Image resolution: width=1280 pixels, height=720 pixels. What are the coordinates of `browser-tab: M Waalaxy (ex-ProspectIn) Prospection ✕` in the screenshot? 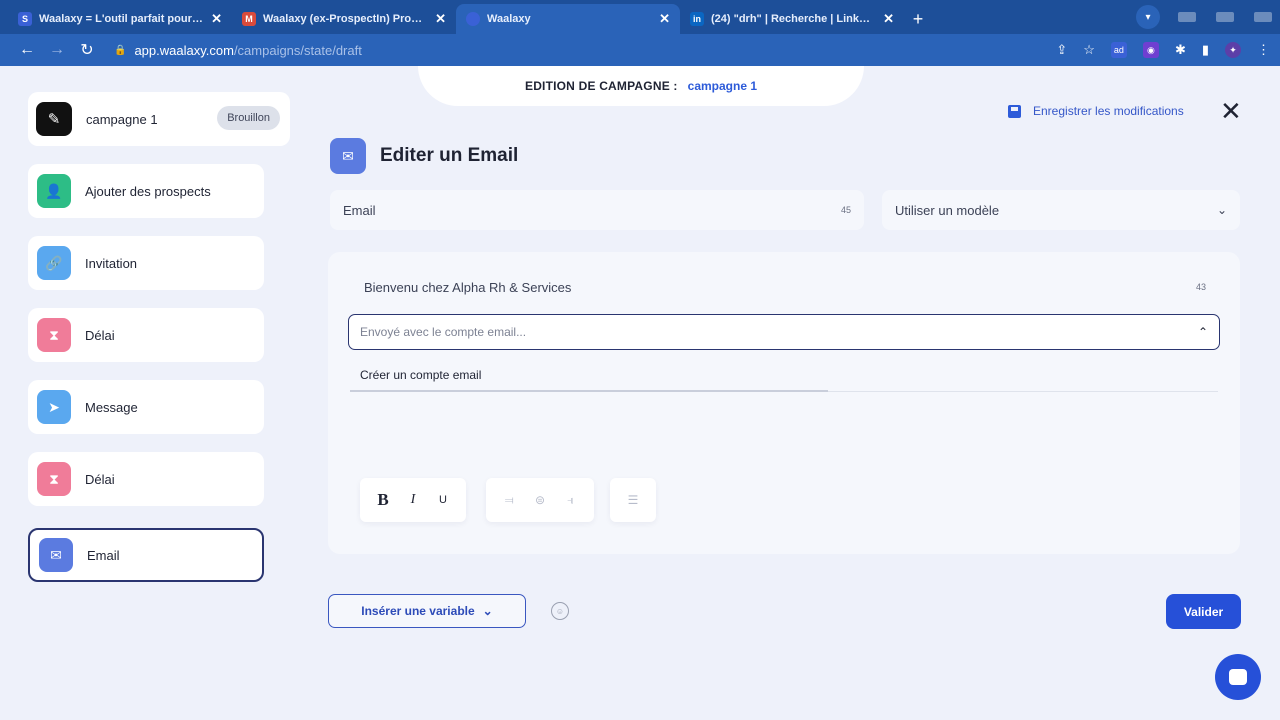 It's located at (344, 19).